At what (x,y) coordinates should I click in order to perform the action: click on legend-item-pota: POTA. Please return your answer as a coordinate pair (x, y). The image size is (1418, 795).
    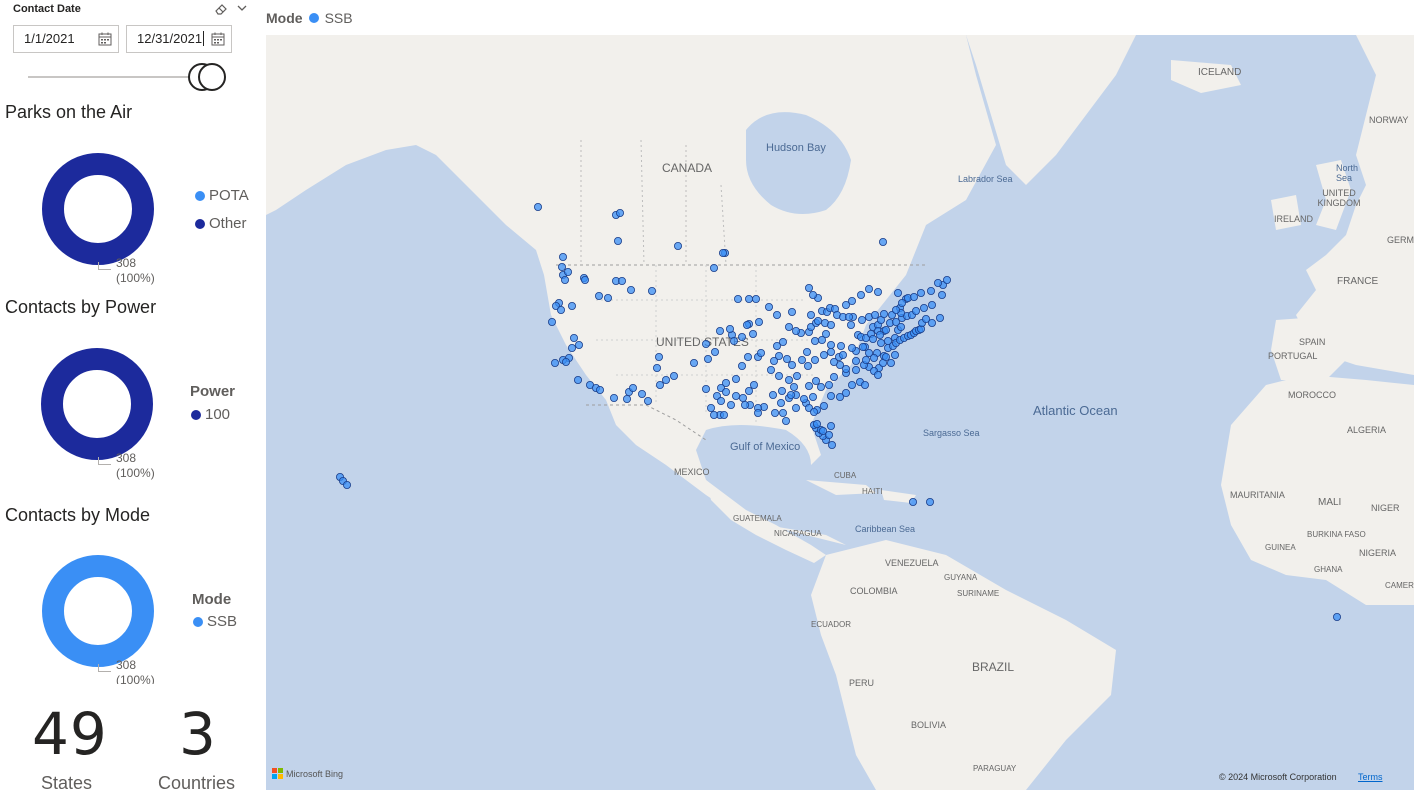
    Looking at the image, I should click on (222, 195).